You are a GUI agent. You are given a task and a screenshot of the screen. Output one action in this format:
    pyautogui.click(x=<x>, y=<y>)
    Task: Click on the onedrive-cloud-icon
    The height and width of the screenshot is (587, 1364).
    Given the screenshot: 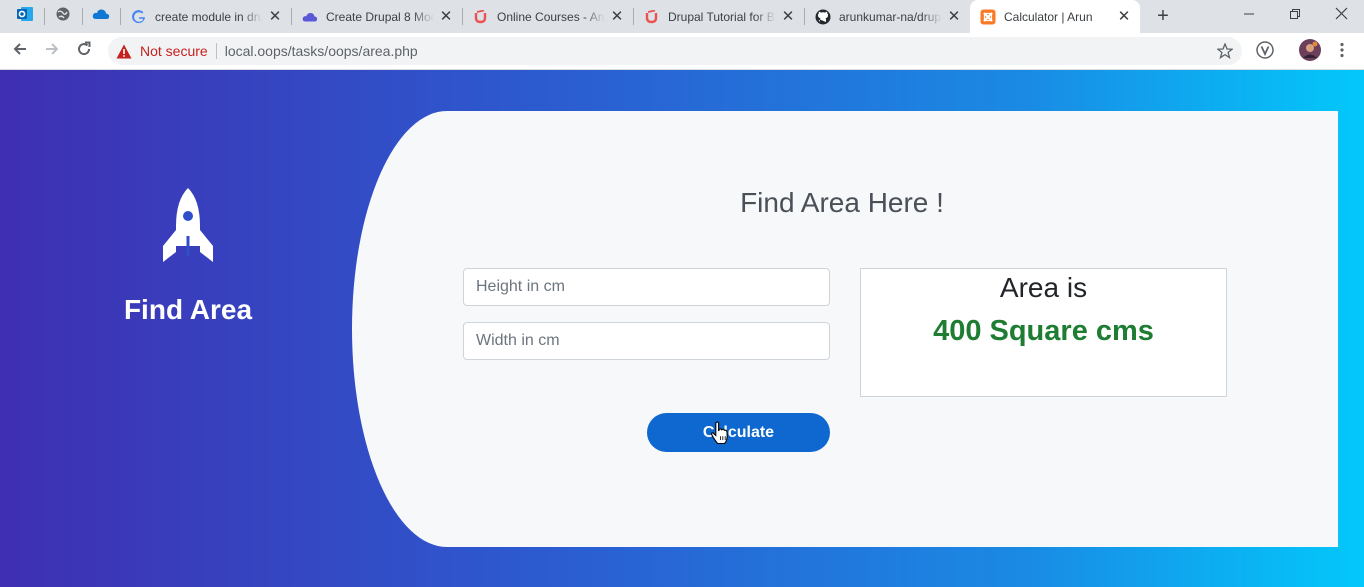 What is the action you would take?
    pyautogui.click(x=101, y=16)
    